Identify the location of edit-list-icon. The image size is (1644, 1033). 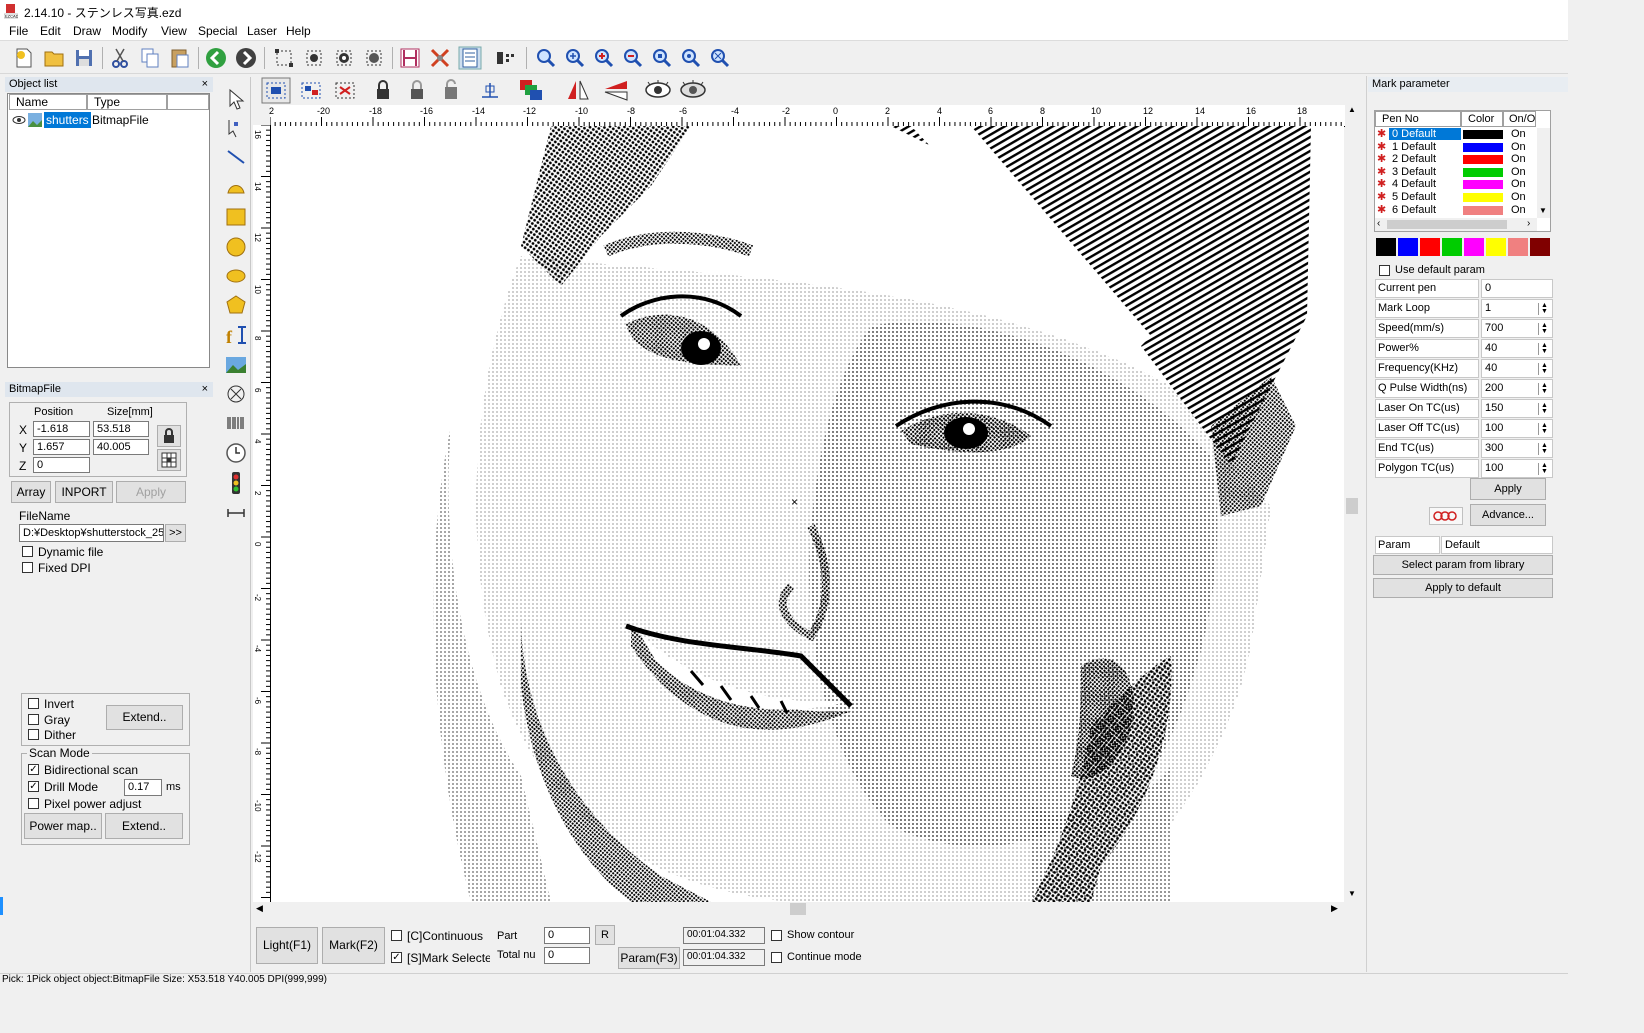
(470, 58).